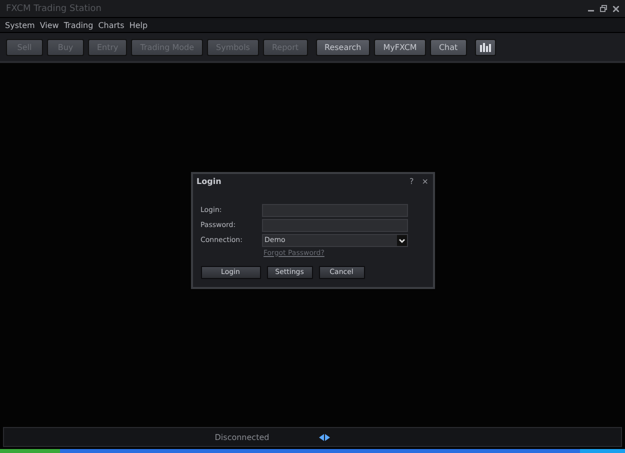 This screenshot has width=625, height=453. Describe the element at coordinates (138, 25) in the screenshot. I see `menu-item: Help` at that location.